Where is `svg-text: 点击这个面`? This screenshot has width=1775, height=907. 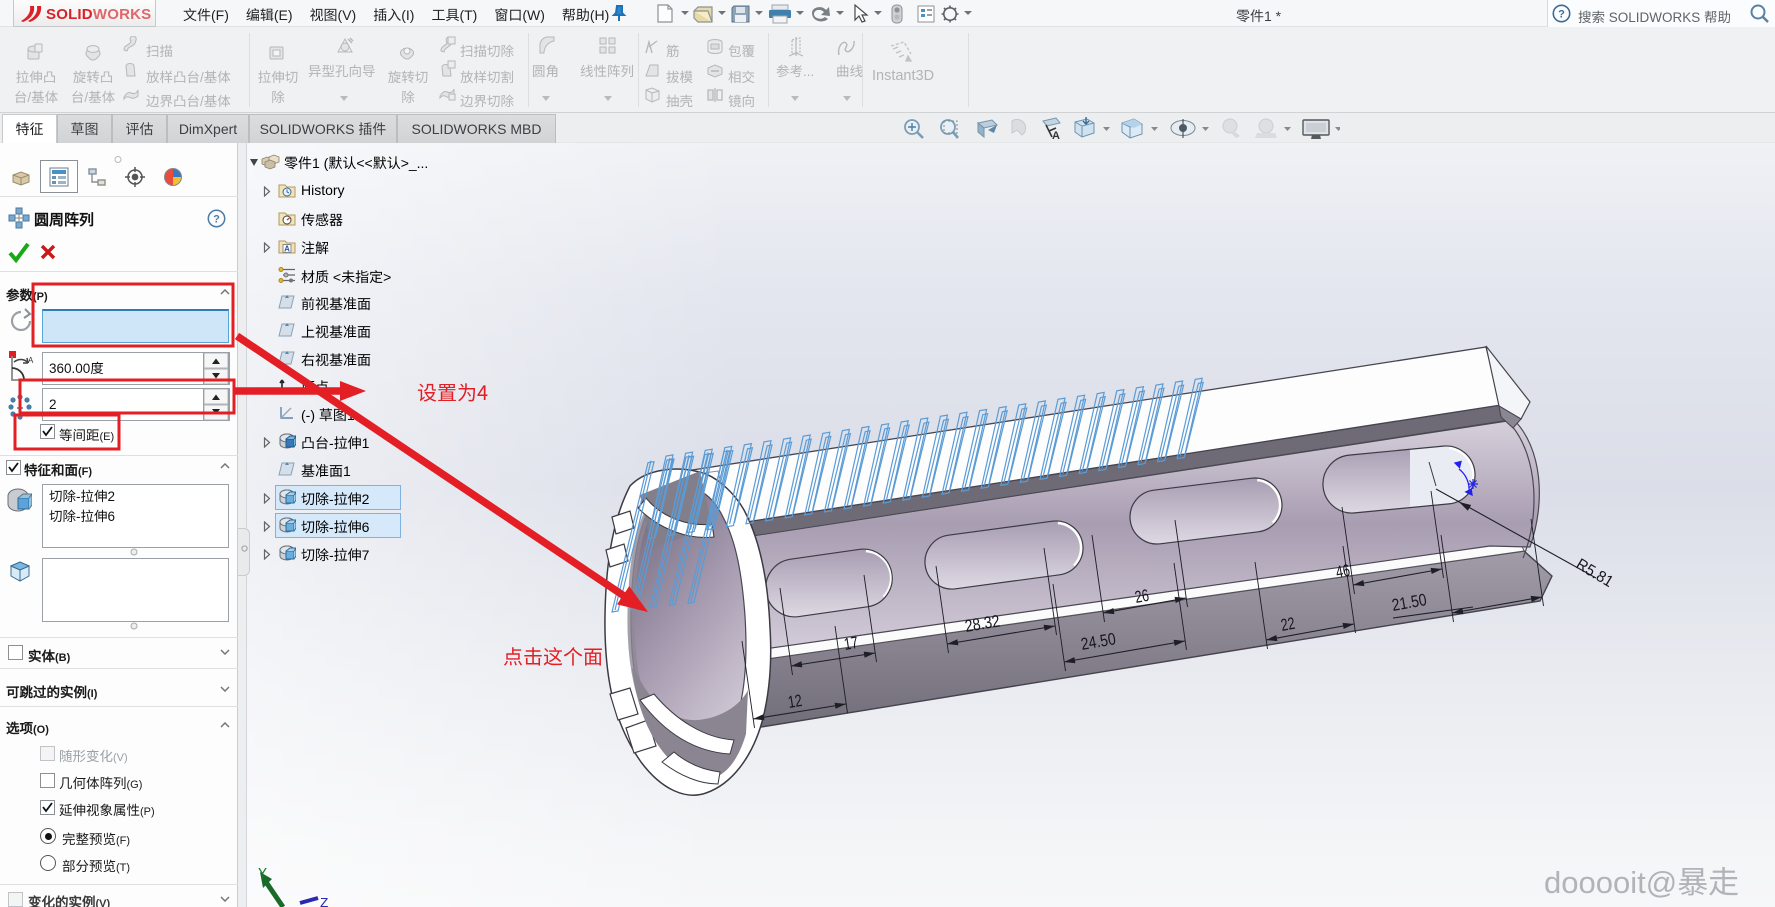 svg-text: 点击这个面 is located at coordinates (553, 655).